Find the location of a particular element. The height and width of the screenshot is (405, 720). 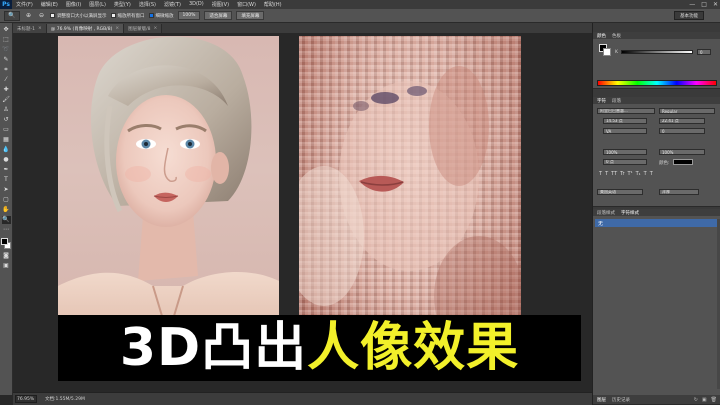

vertical-scale-field: 100% is located at coordinates (625, 152).